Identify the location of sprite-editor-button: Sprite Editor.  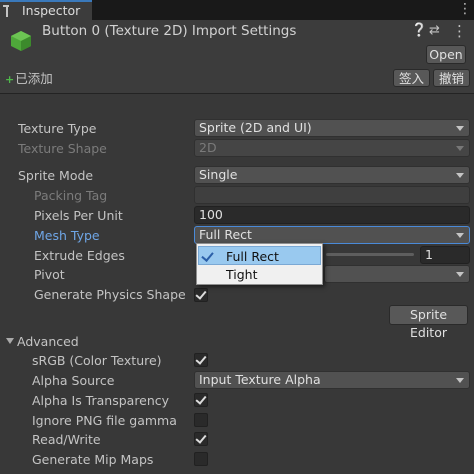
(428, 322).